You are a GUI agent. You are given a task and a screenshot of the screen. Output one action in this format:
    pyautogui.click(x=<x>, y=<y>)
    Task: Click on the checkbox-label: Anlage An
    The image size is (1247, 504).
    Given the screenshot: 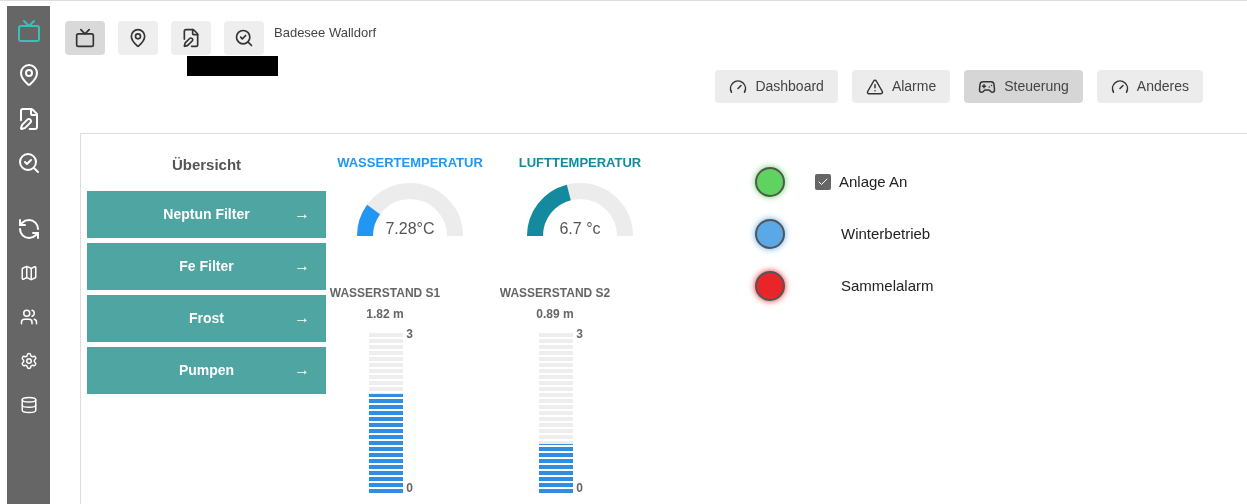 What is the action you would take?
    pyautogui.click(x=873, y=181)
    